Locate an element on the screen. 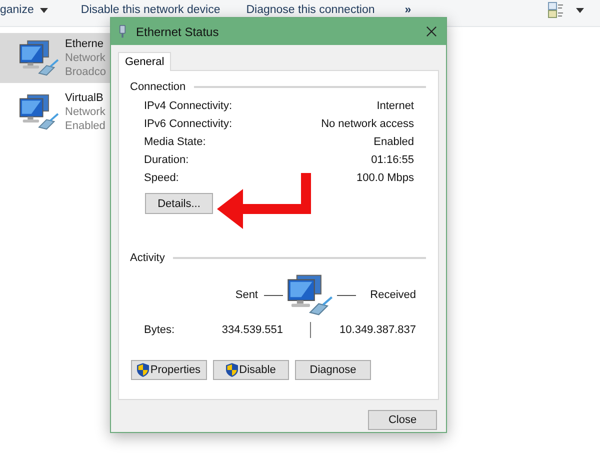 This screenshot has height=460, width=600. field-value: Enabled is located at coordinates (394, 142).